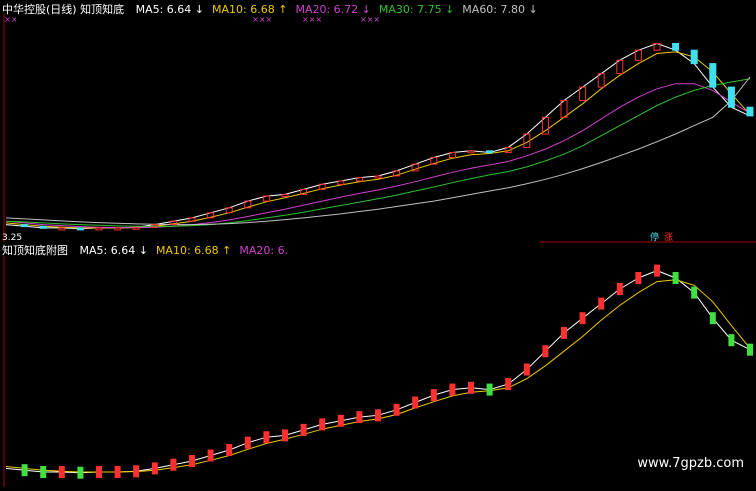 This screenshot has height=491, width=756. Describe the element at coordinates (669, 238) in the screenshot. I see `badge-rise: 涨` at that location.